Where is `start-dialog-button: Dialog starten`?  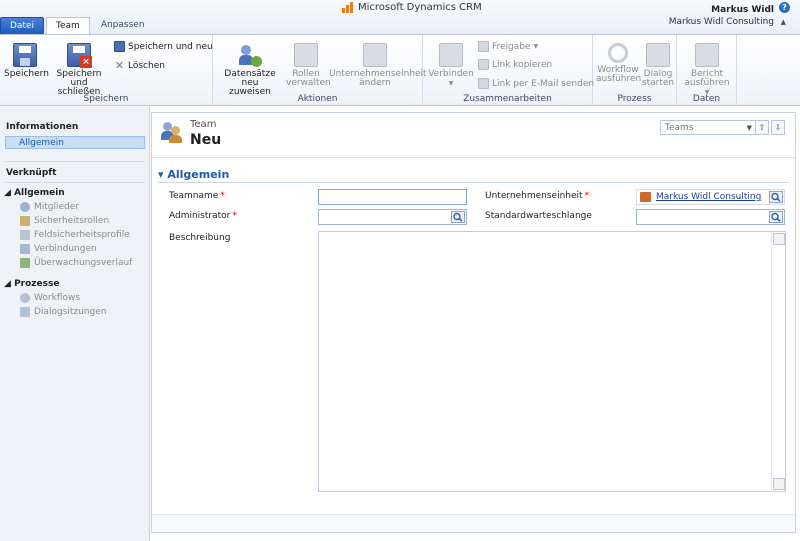 start-dialog-button: Dialog starten is located at coordinates (658, 65).